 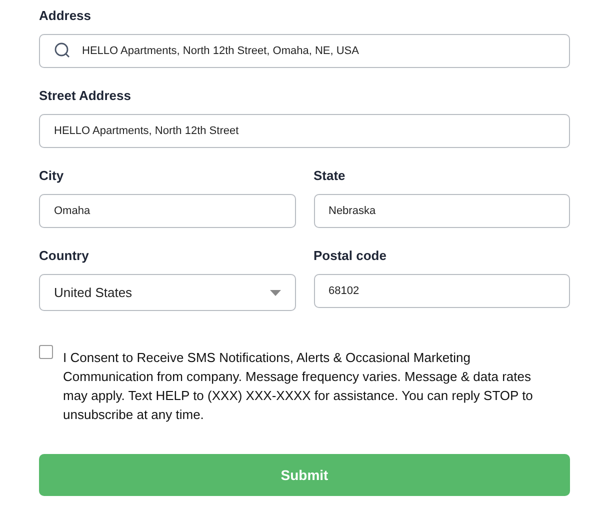 What do you see at coordinates (85, 96) in the screenshot?
I see `field-label: Street Address` at bounding box center [85, 96].